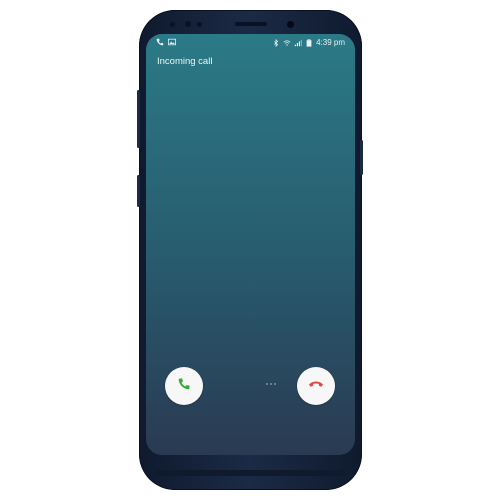 This screenshot has height=500, width=500. Describe the element at coordinates (287, 43) in the screenshot. I see `wifi-icon` at that location.